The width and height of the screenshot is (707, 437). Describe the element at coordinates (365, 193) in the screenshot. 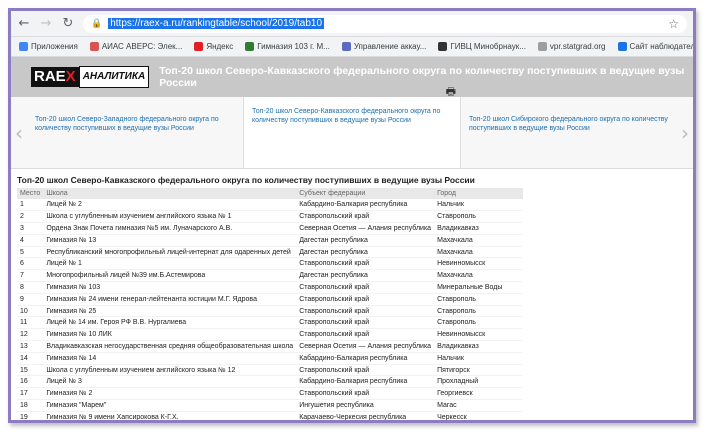

I see `header-subject: Субъект федерации` at that location.